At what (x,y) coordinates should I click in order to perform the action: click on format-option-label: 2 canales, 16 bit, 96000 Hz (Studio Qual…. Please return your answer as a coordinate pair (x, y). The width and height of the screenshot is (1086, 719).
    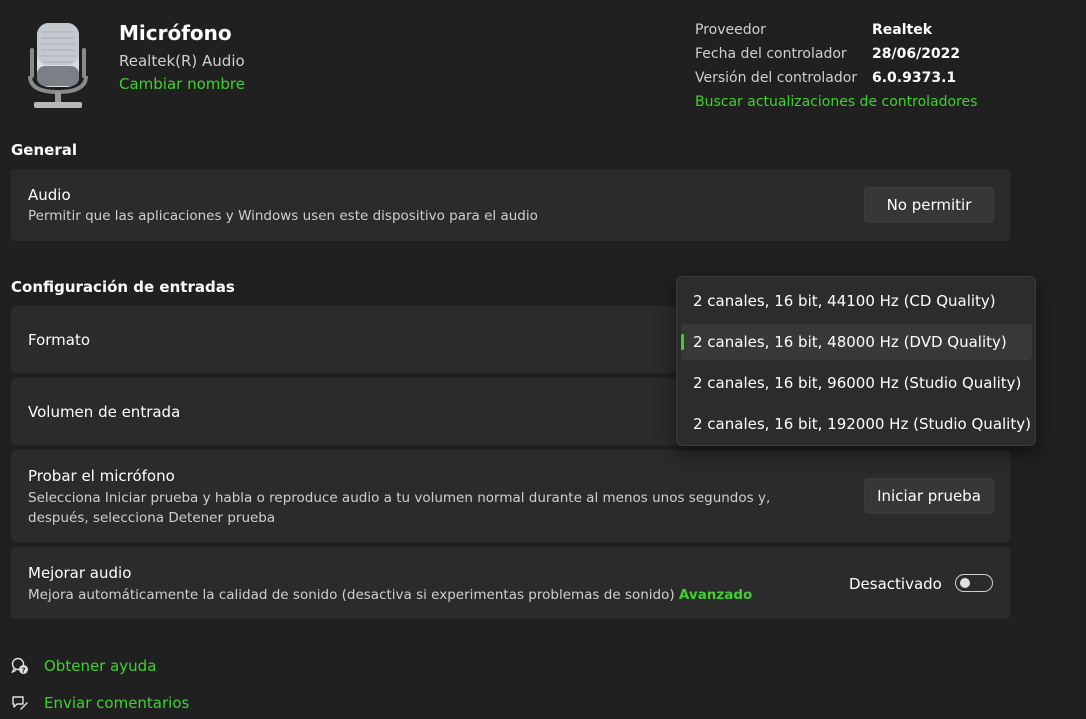
    Looking at the image, I should click on (857, 383).